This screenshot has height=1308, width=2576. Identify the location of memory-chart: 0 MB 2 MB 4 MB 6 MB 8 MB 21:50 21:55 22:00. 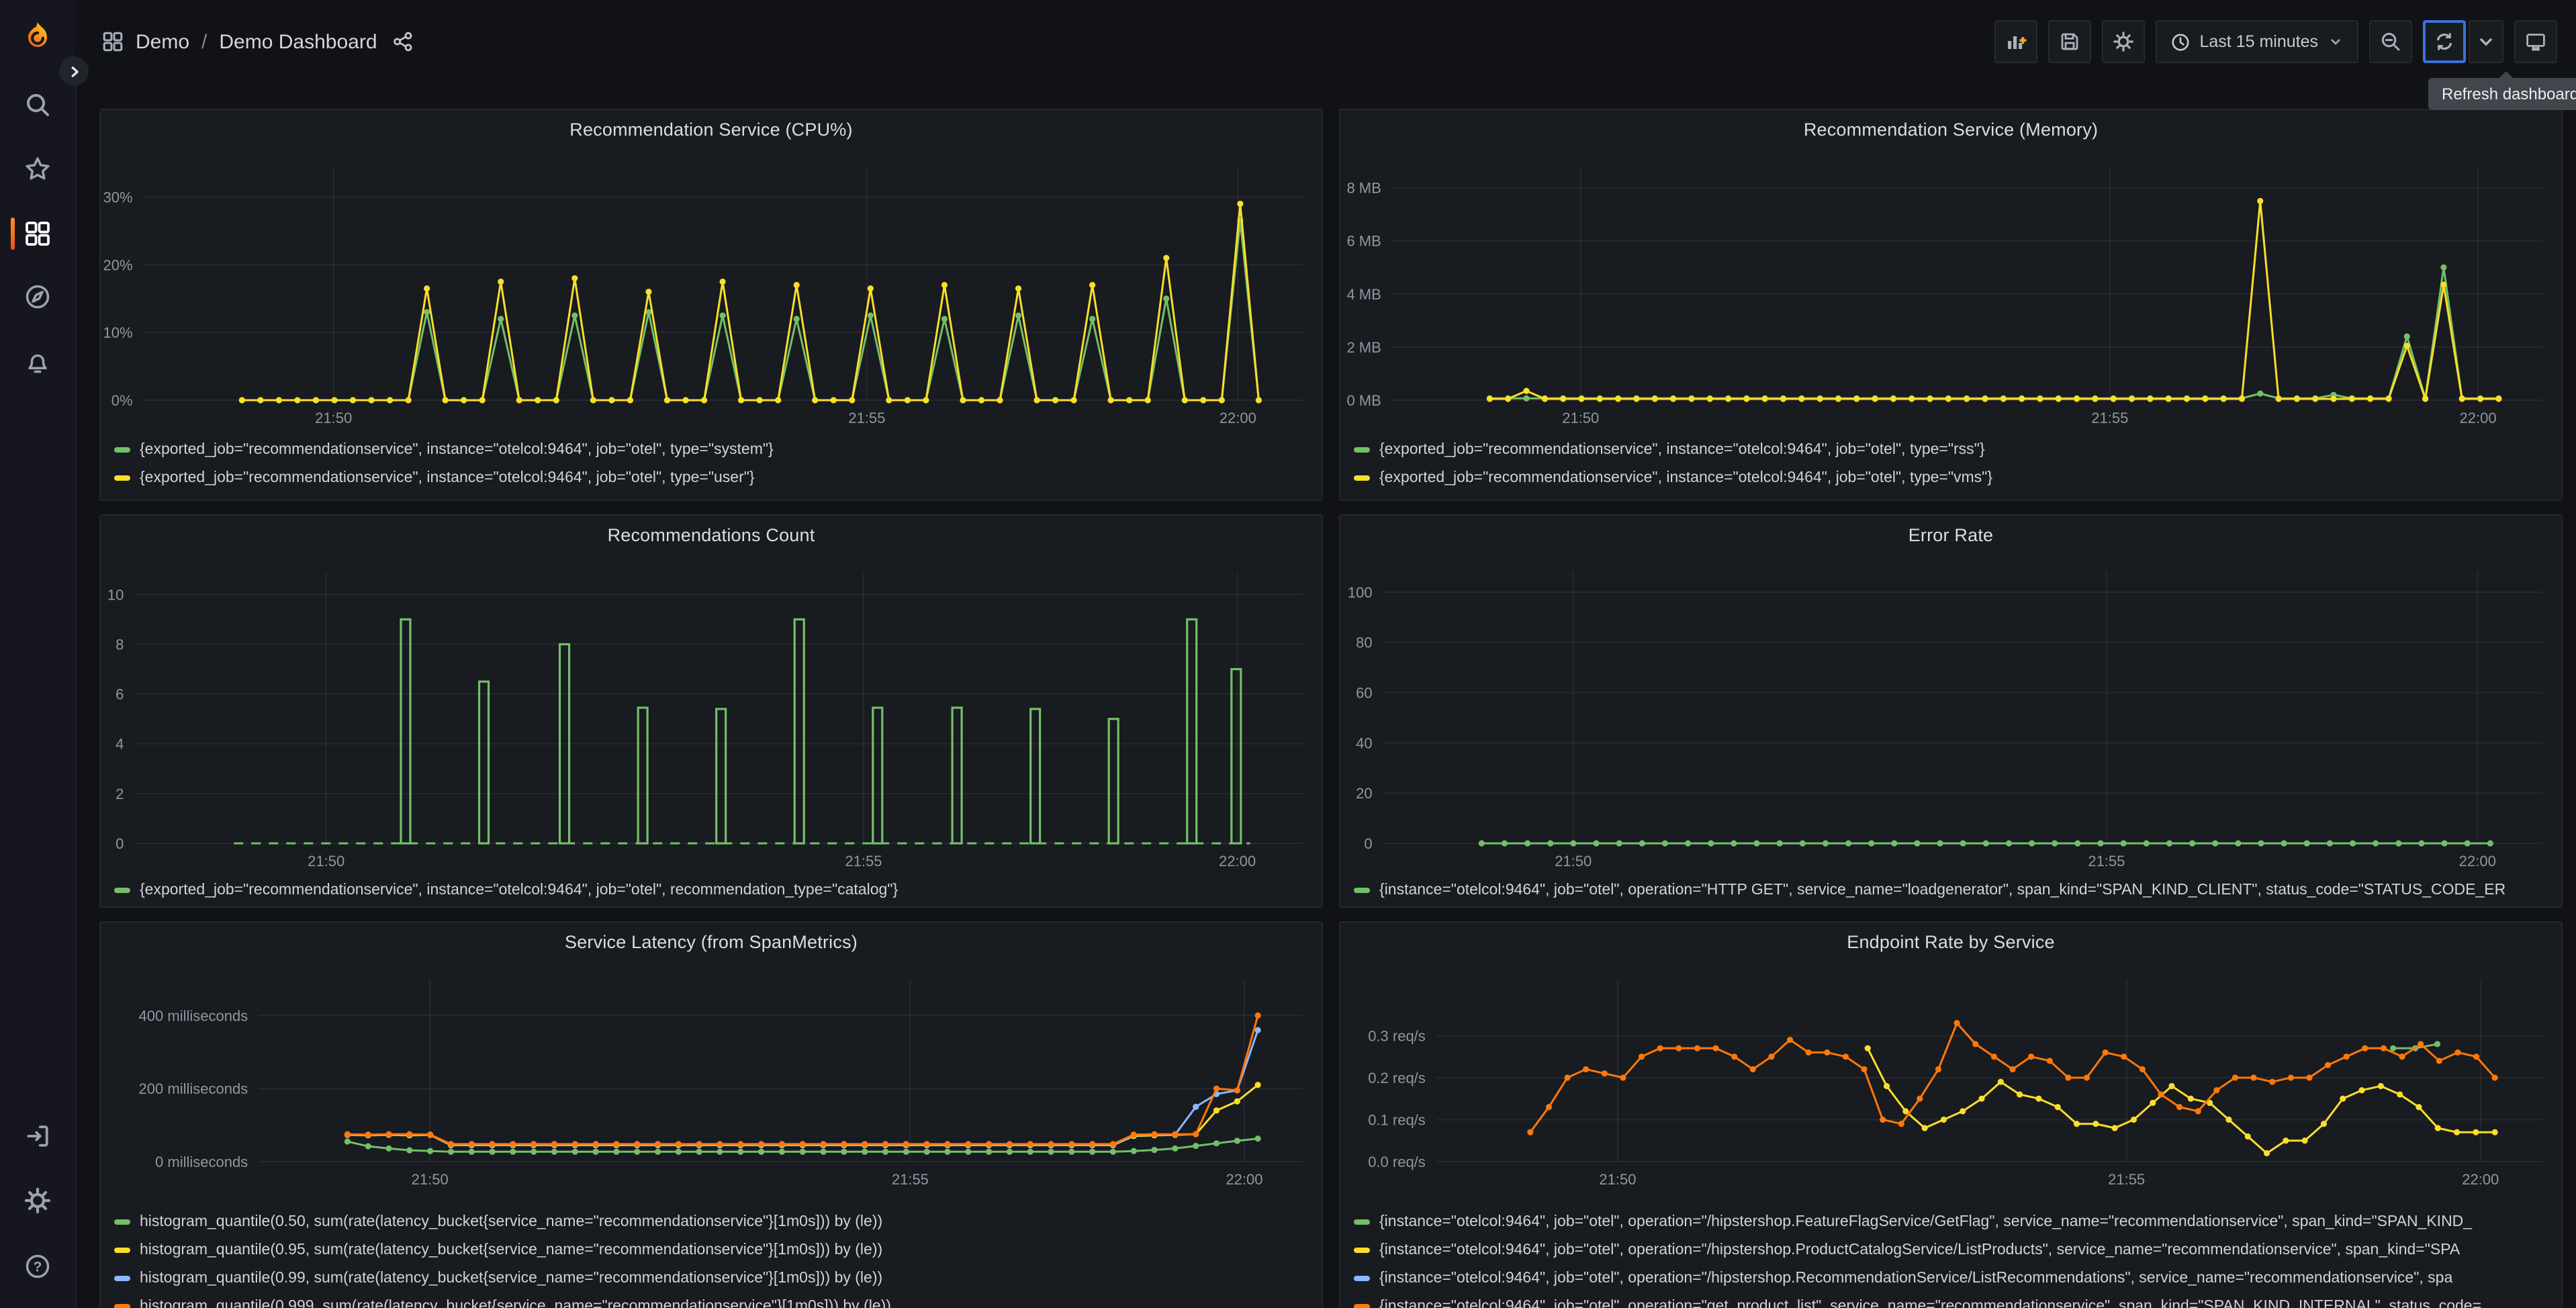
(1950, 290).